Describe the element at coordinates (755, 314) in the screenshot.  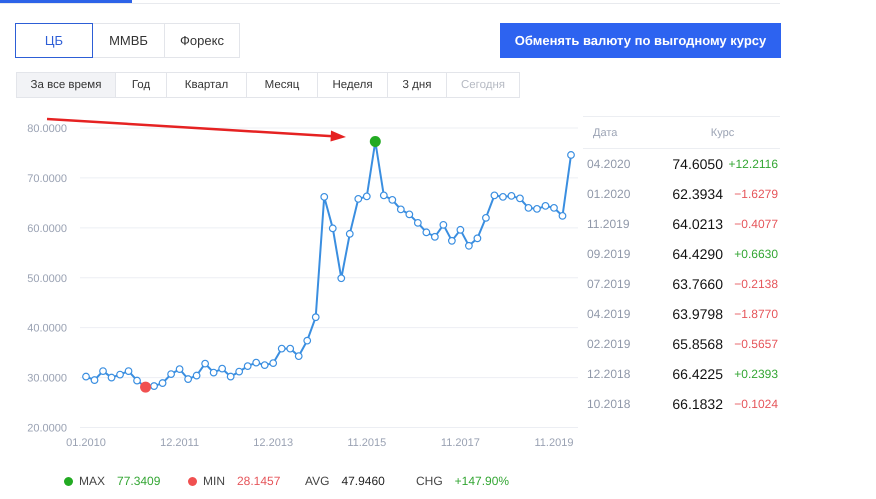
I see `change-cell-text: −1.8770` at that location.